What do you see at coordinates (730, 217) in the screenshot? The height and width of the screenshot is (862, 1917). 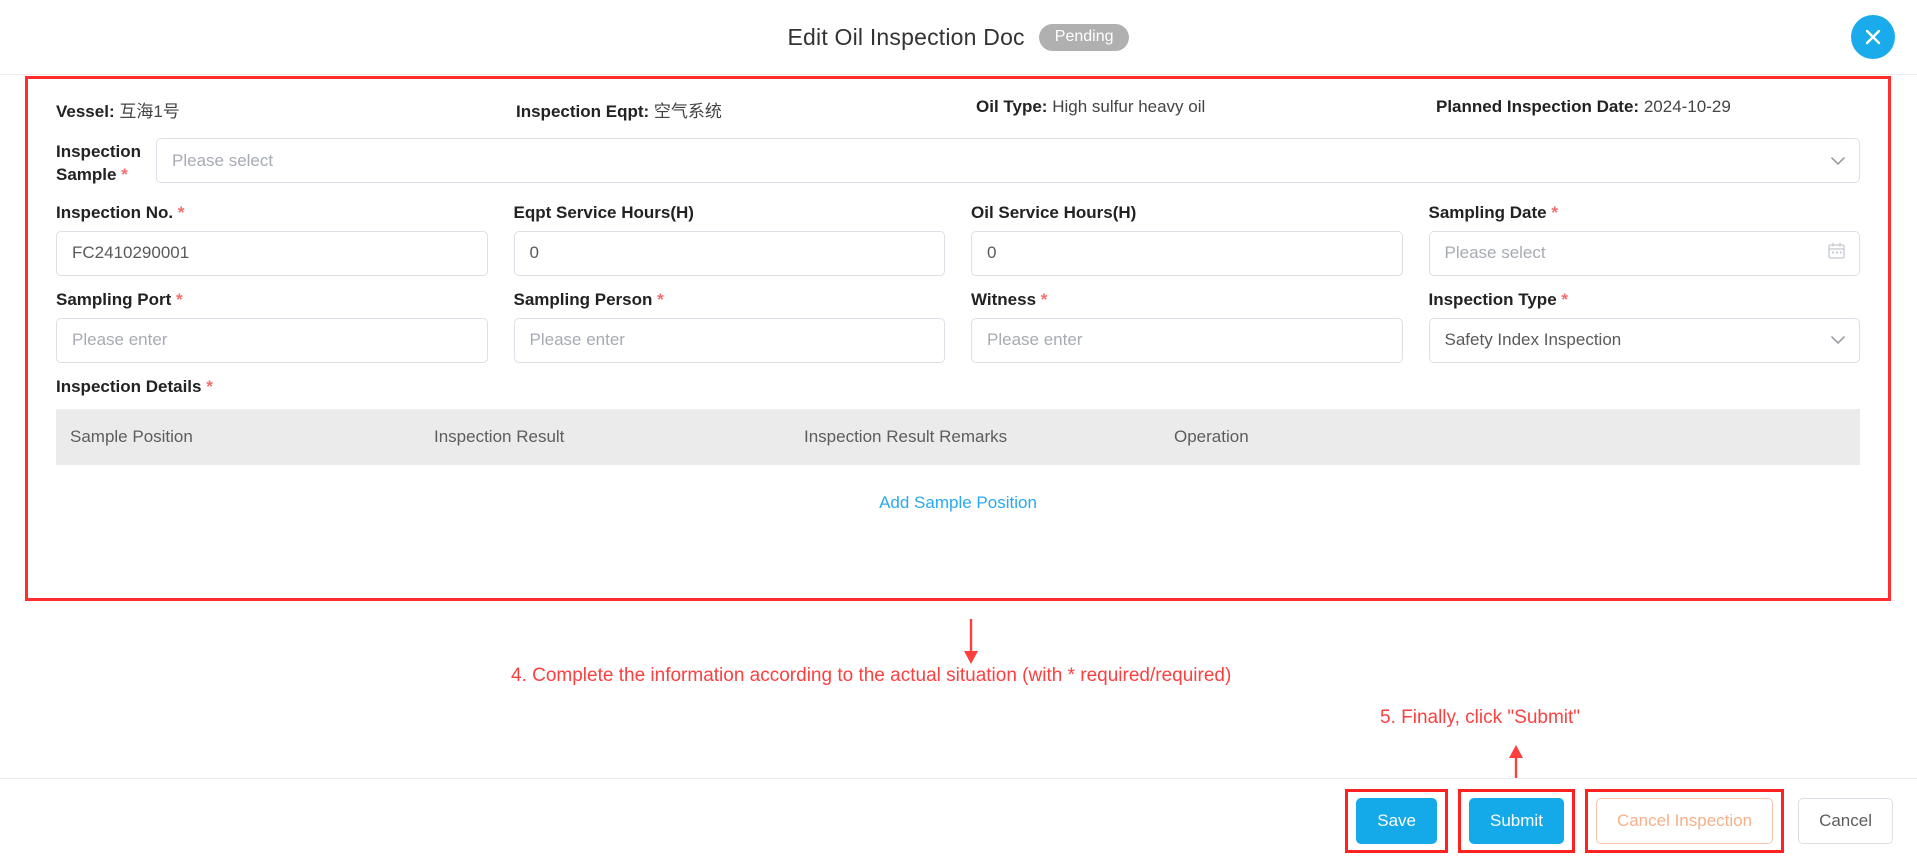 I see `eqpt-service-hours-label-col: Eqpt Service Hours(H)` at bounding box center [730, 217].